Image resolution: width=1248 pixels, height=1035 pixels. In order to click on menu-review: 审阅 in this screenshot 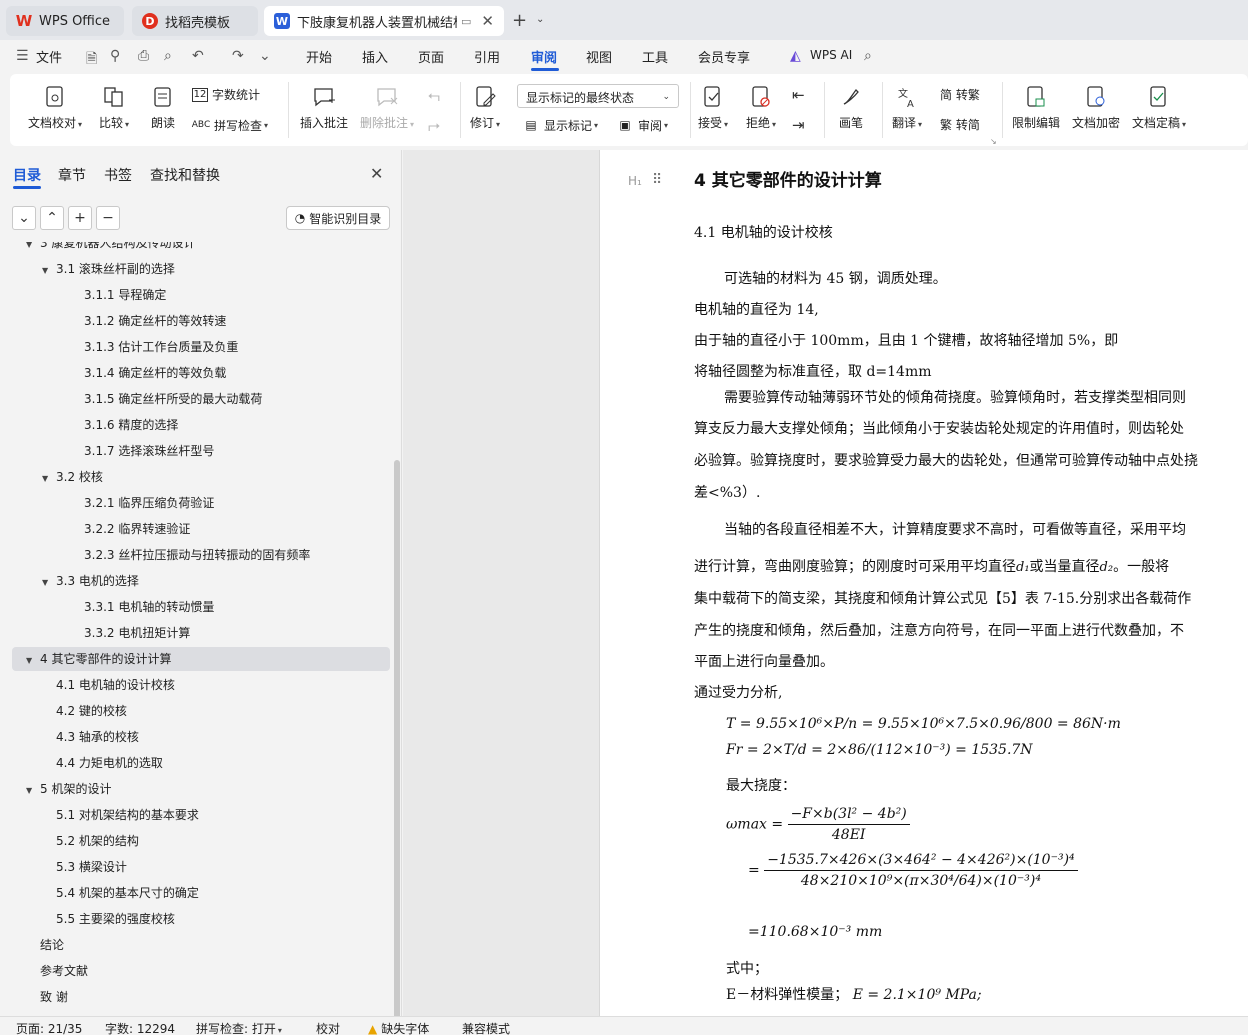, I will do `click(544, 56)`.